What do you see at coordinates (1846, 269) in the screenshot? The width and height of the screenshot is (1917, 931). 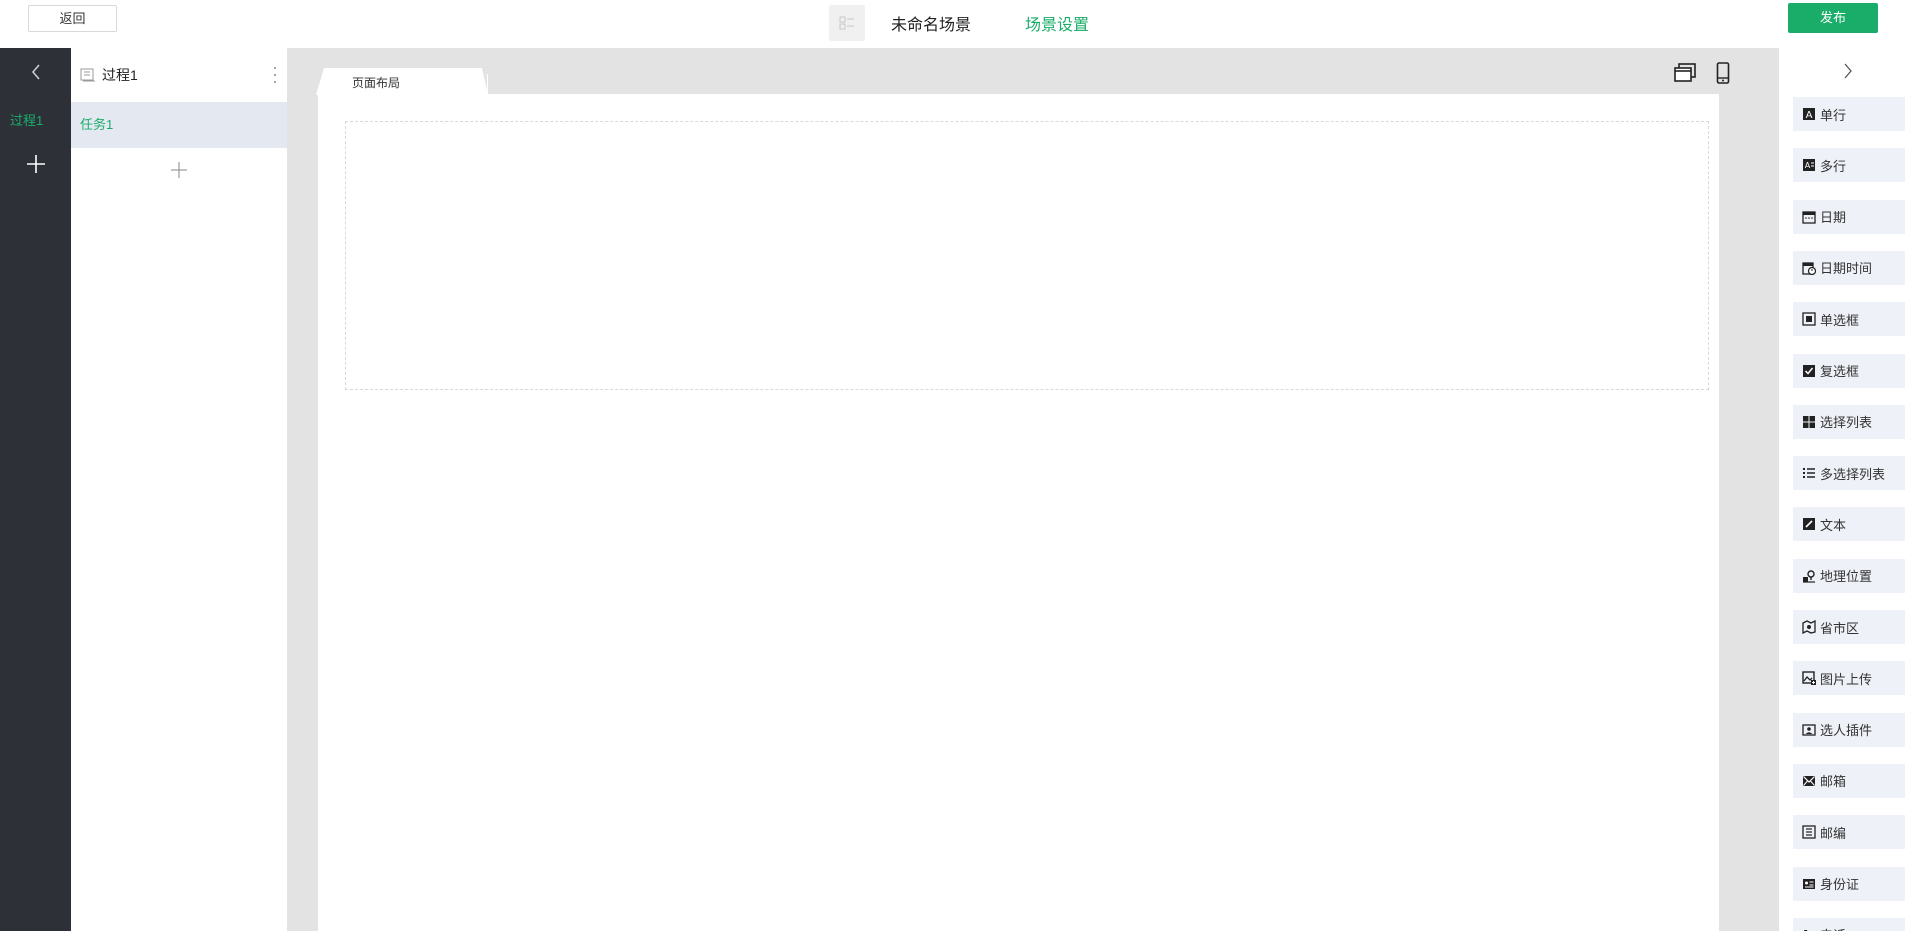 I see `component-label: 日期时间` at bounding box center [1846, 269].